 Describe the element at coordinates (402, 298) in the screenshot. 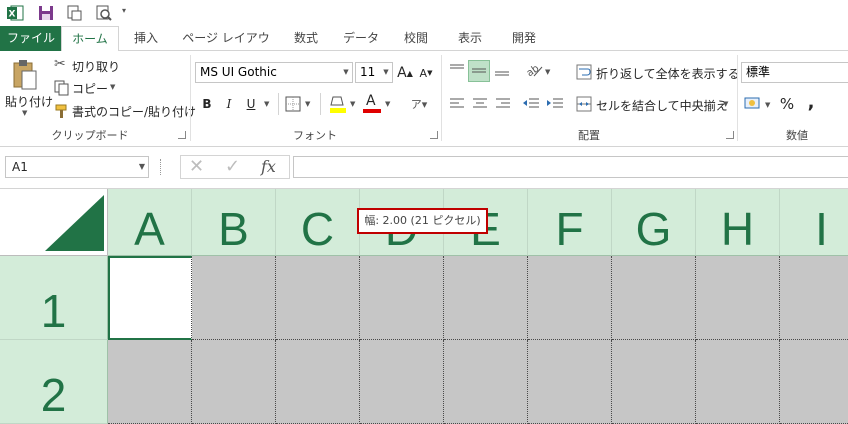

I see `cell-d1` at that location.